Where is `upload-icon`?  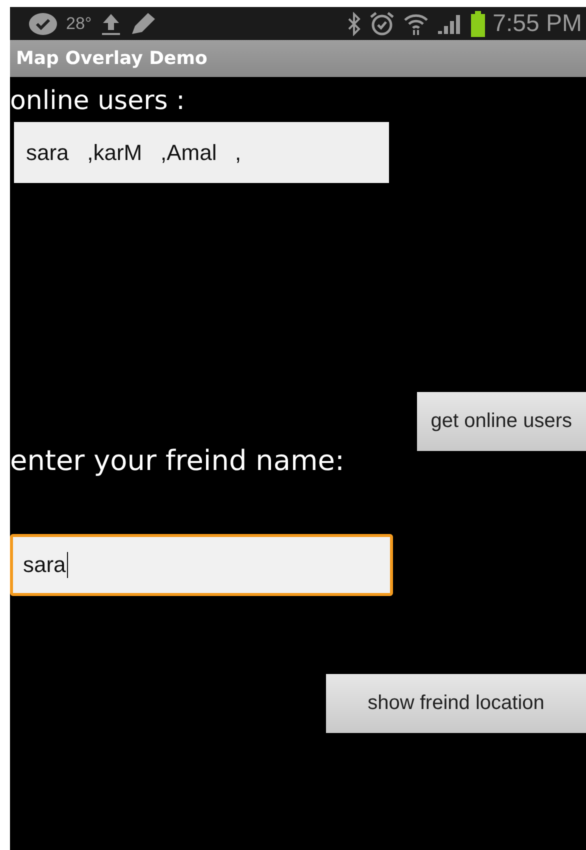
upload-icon is located at coordinates (111, 24).